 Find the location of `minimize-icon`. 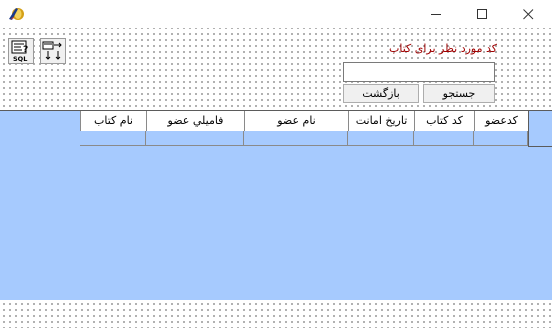

minimize-icon is located at coordinates (435, 14).